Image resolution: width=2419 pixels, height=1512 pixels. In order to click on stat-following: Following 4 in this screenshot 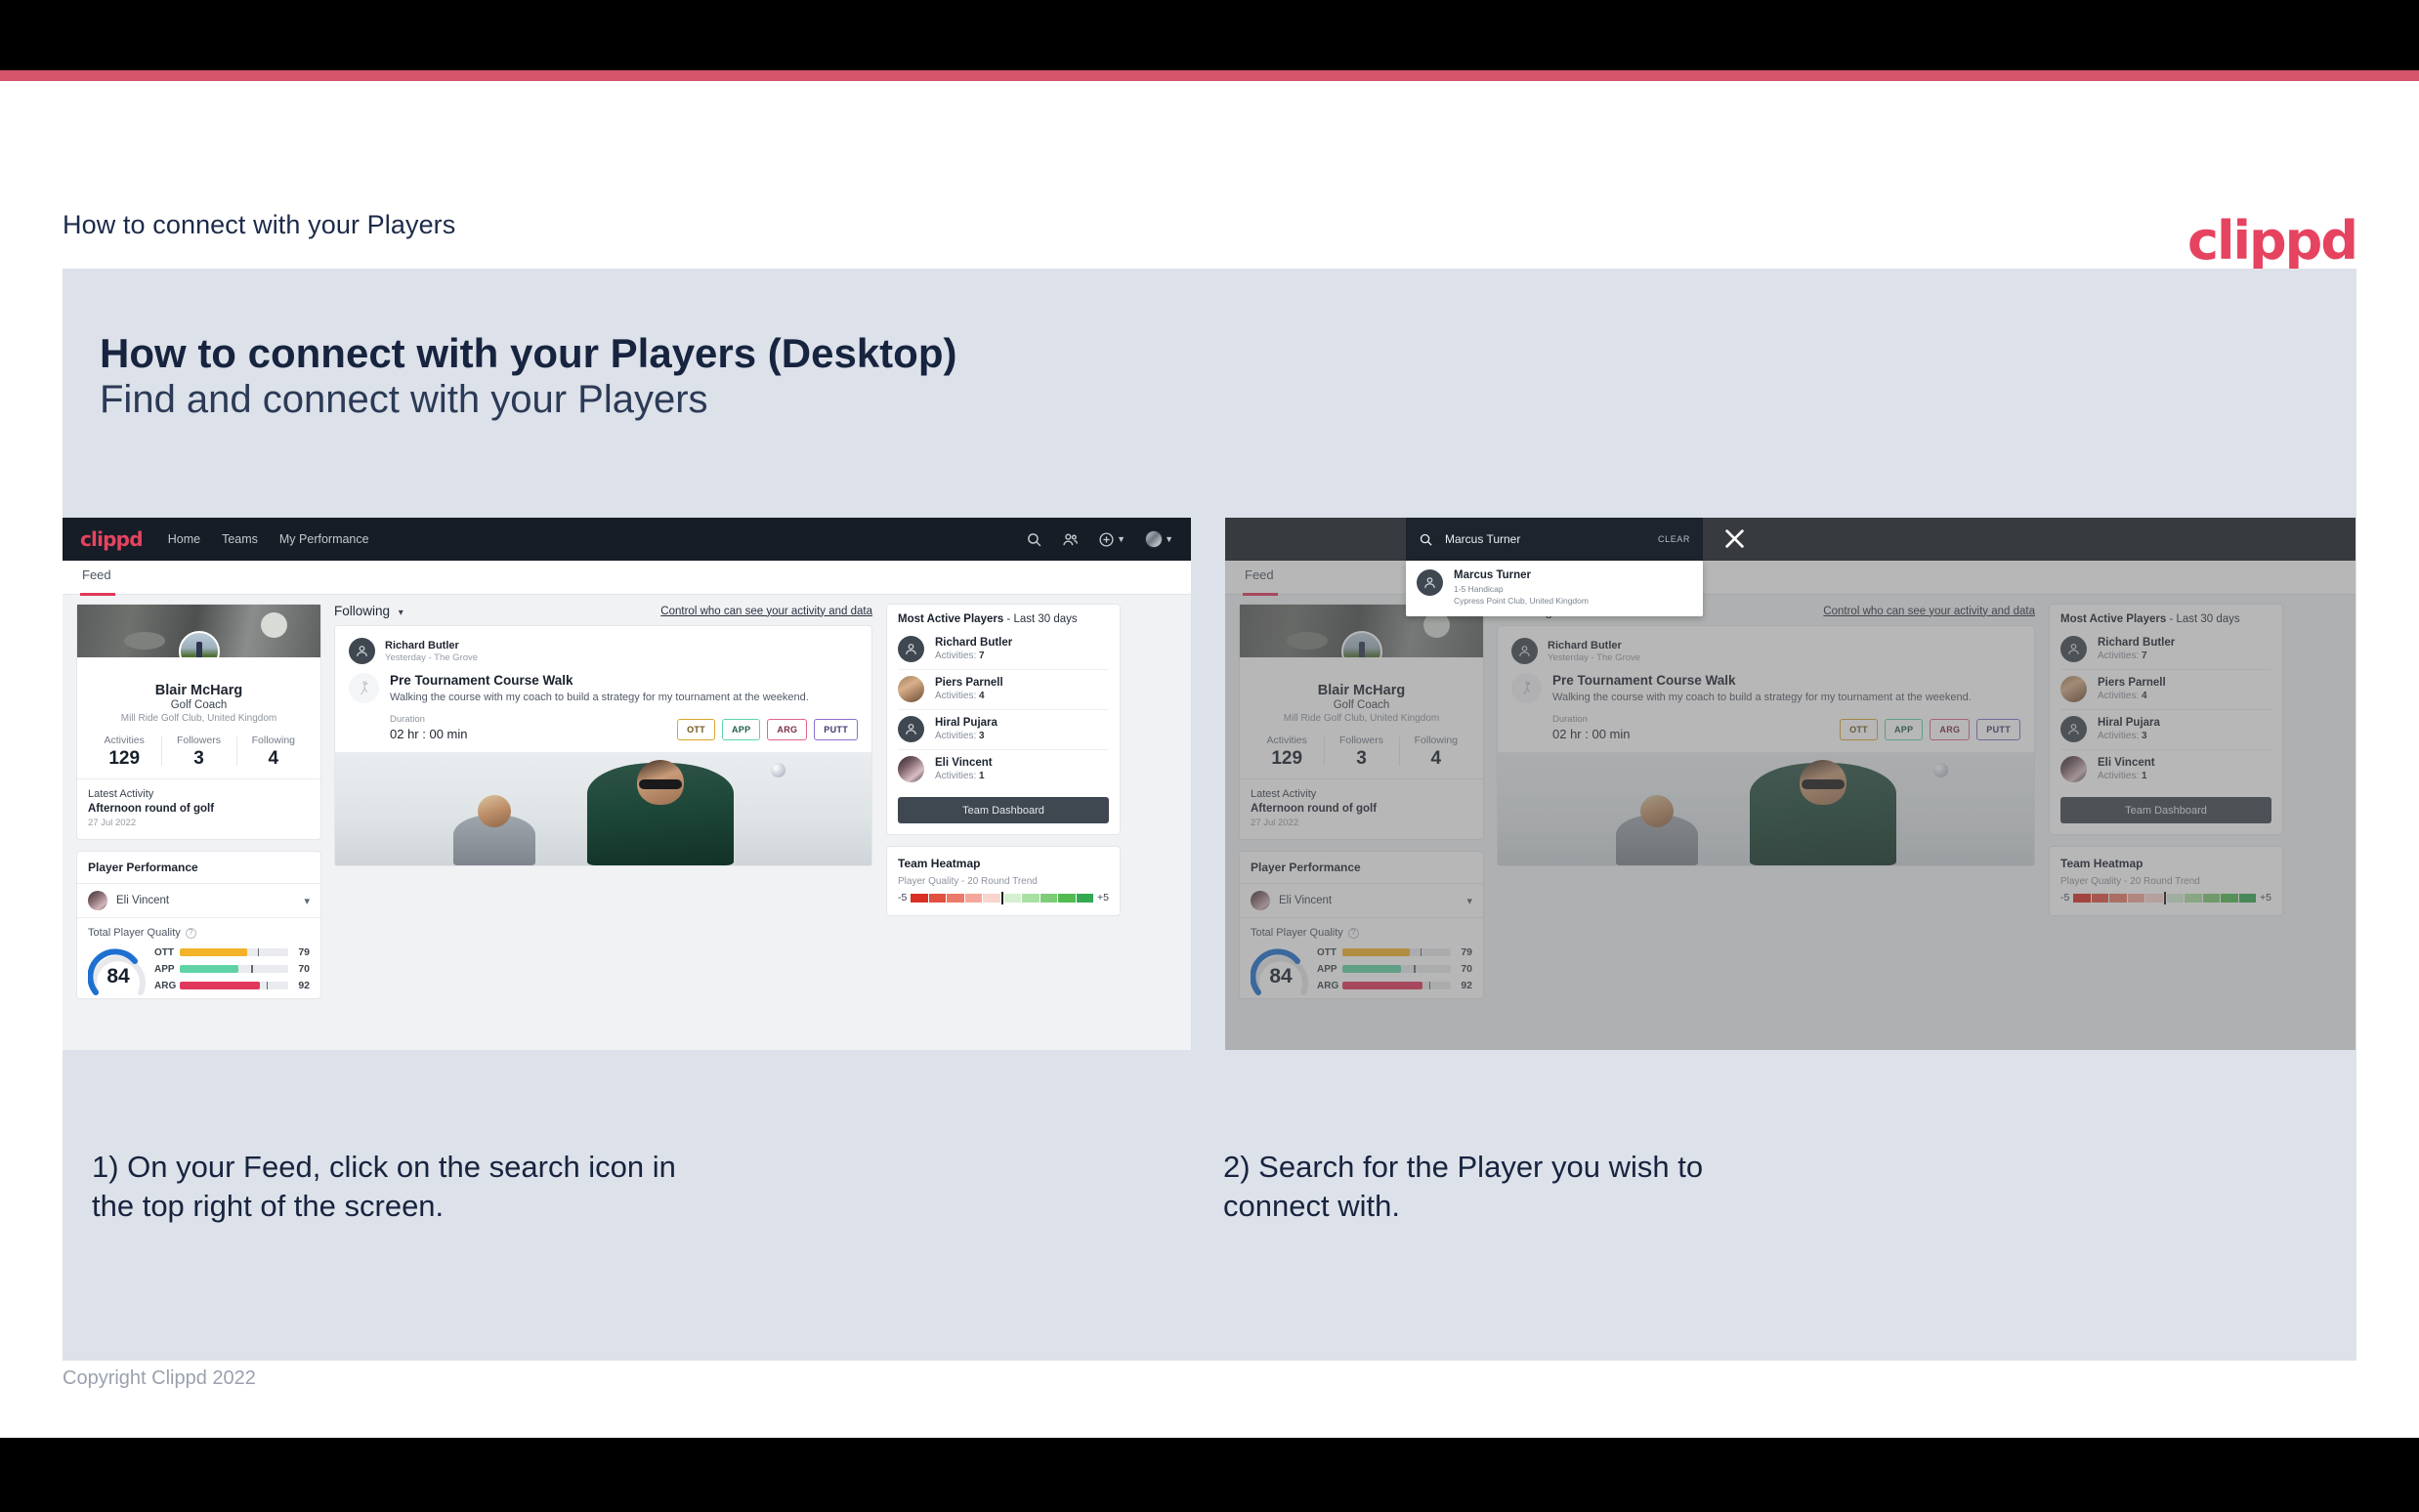, I will do `click(273, 752)`.